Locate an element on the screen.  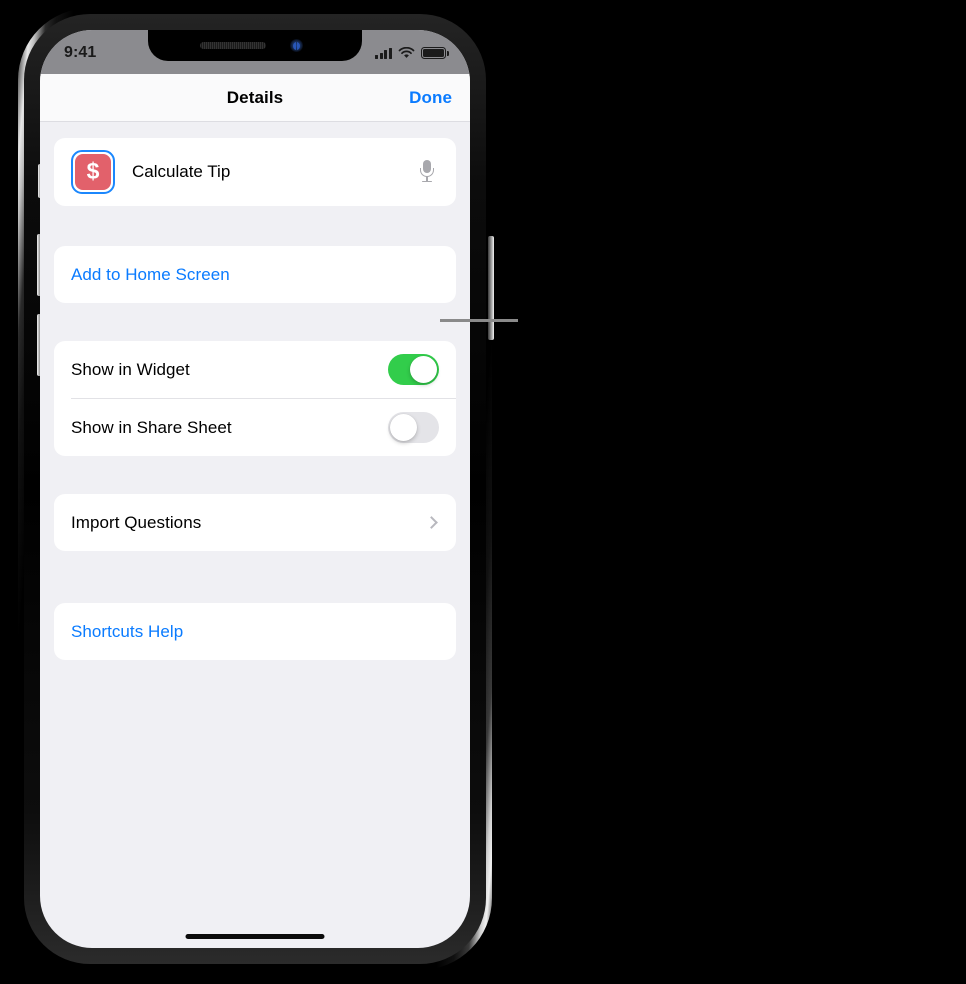
show-in-widget-label: Show in Widget is located at coordinates (130, 369).